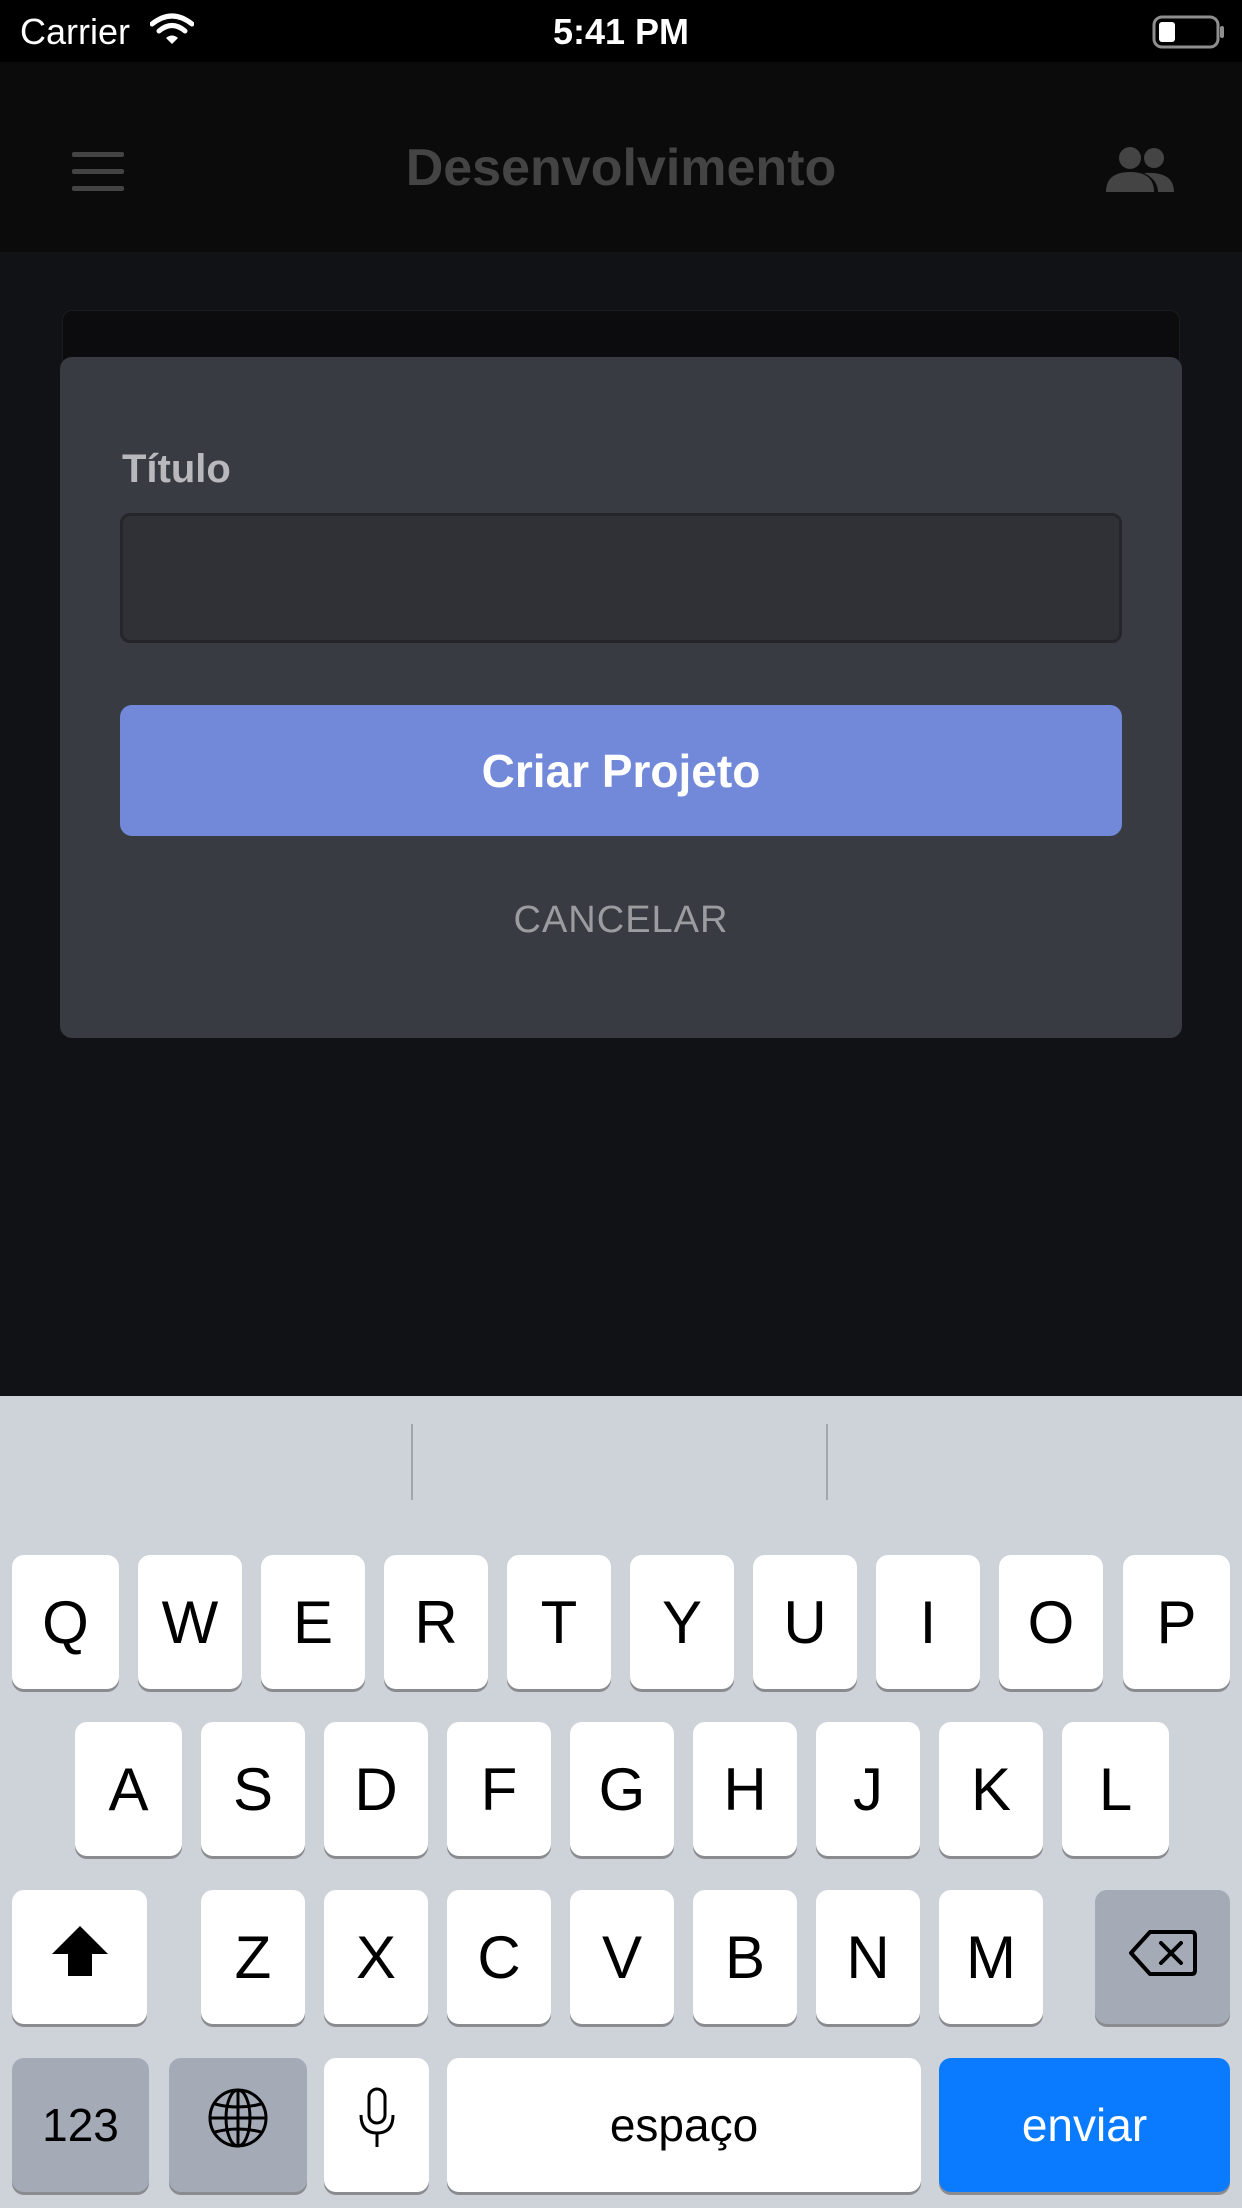 Image resolution: width=1242 pixels, height=2208 pixels. I want to click on shift-key, so click(79, 1957).